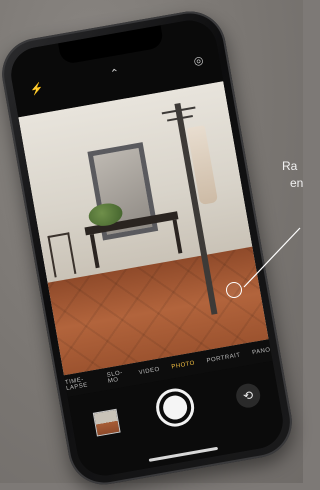 The width and height of the screenshot is (320, 490). Describe the element at coordinates (248, 395) in the screenshot. I see `flip-camera-icon: ⟲` at that location.